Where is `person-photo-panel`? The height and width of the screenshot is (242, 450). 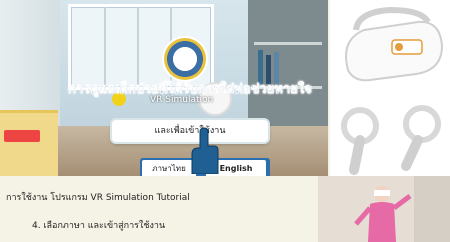
person-photo-panel is located at coordinates (384, 209).